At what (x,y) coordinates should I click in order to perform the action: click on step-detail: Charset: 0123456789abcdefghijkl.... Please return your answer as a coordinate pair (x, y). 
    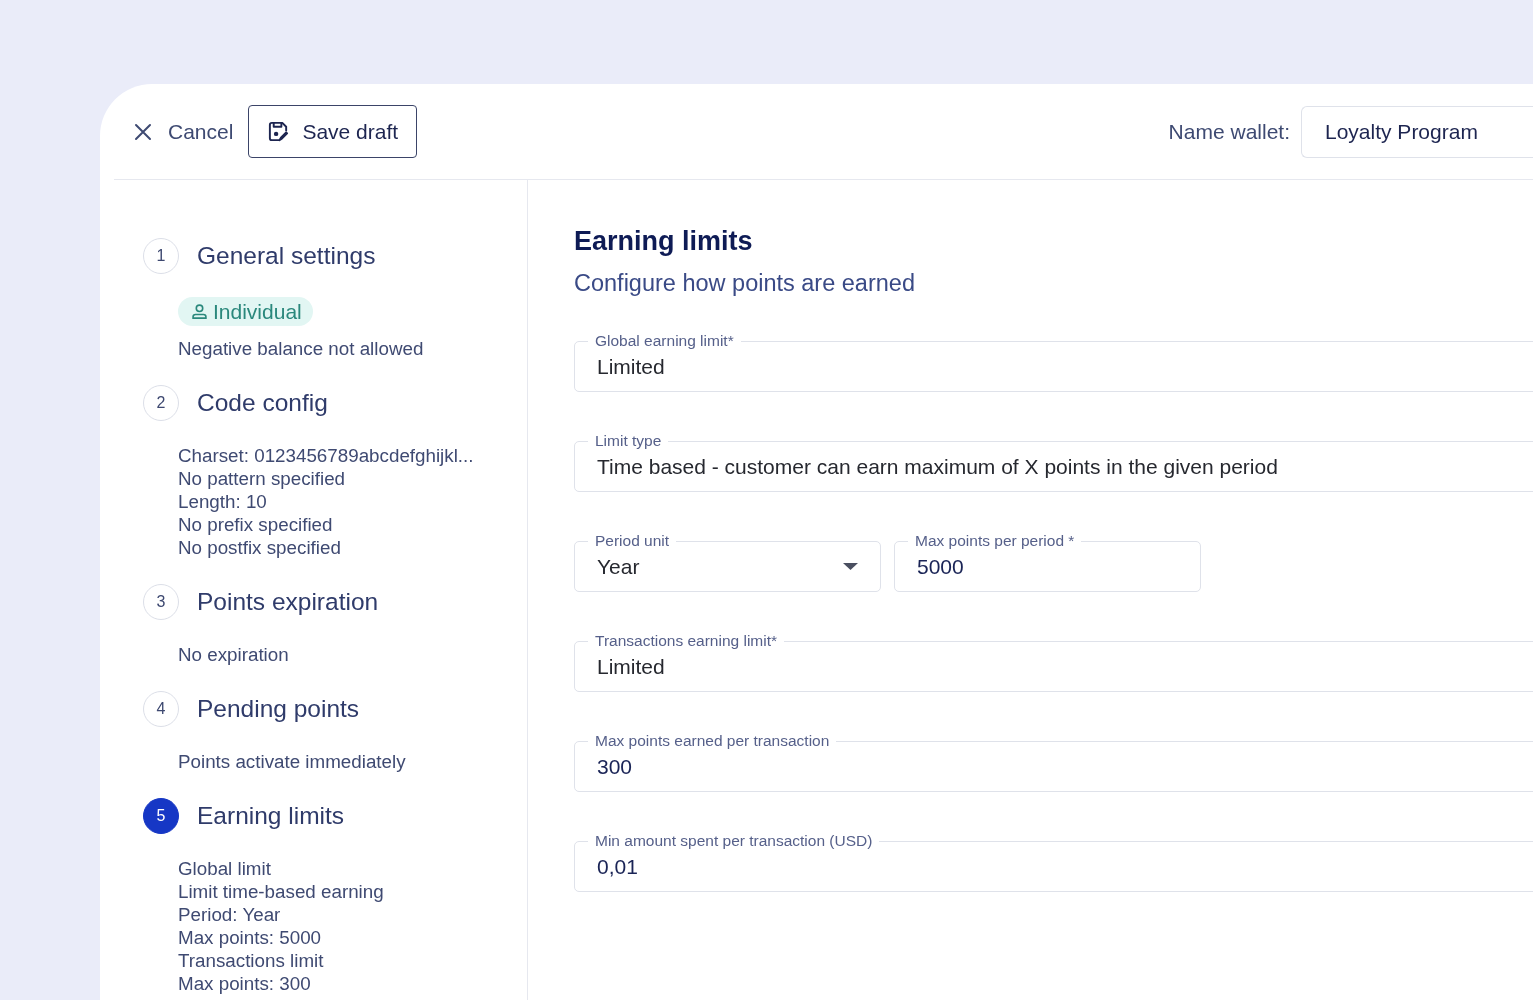
    Looking at the image, I should click on (326, 455).